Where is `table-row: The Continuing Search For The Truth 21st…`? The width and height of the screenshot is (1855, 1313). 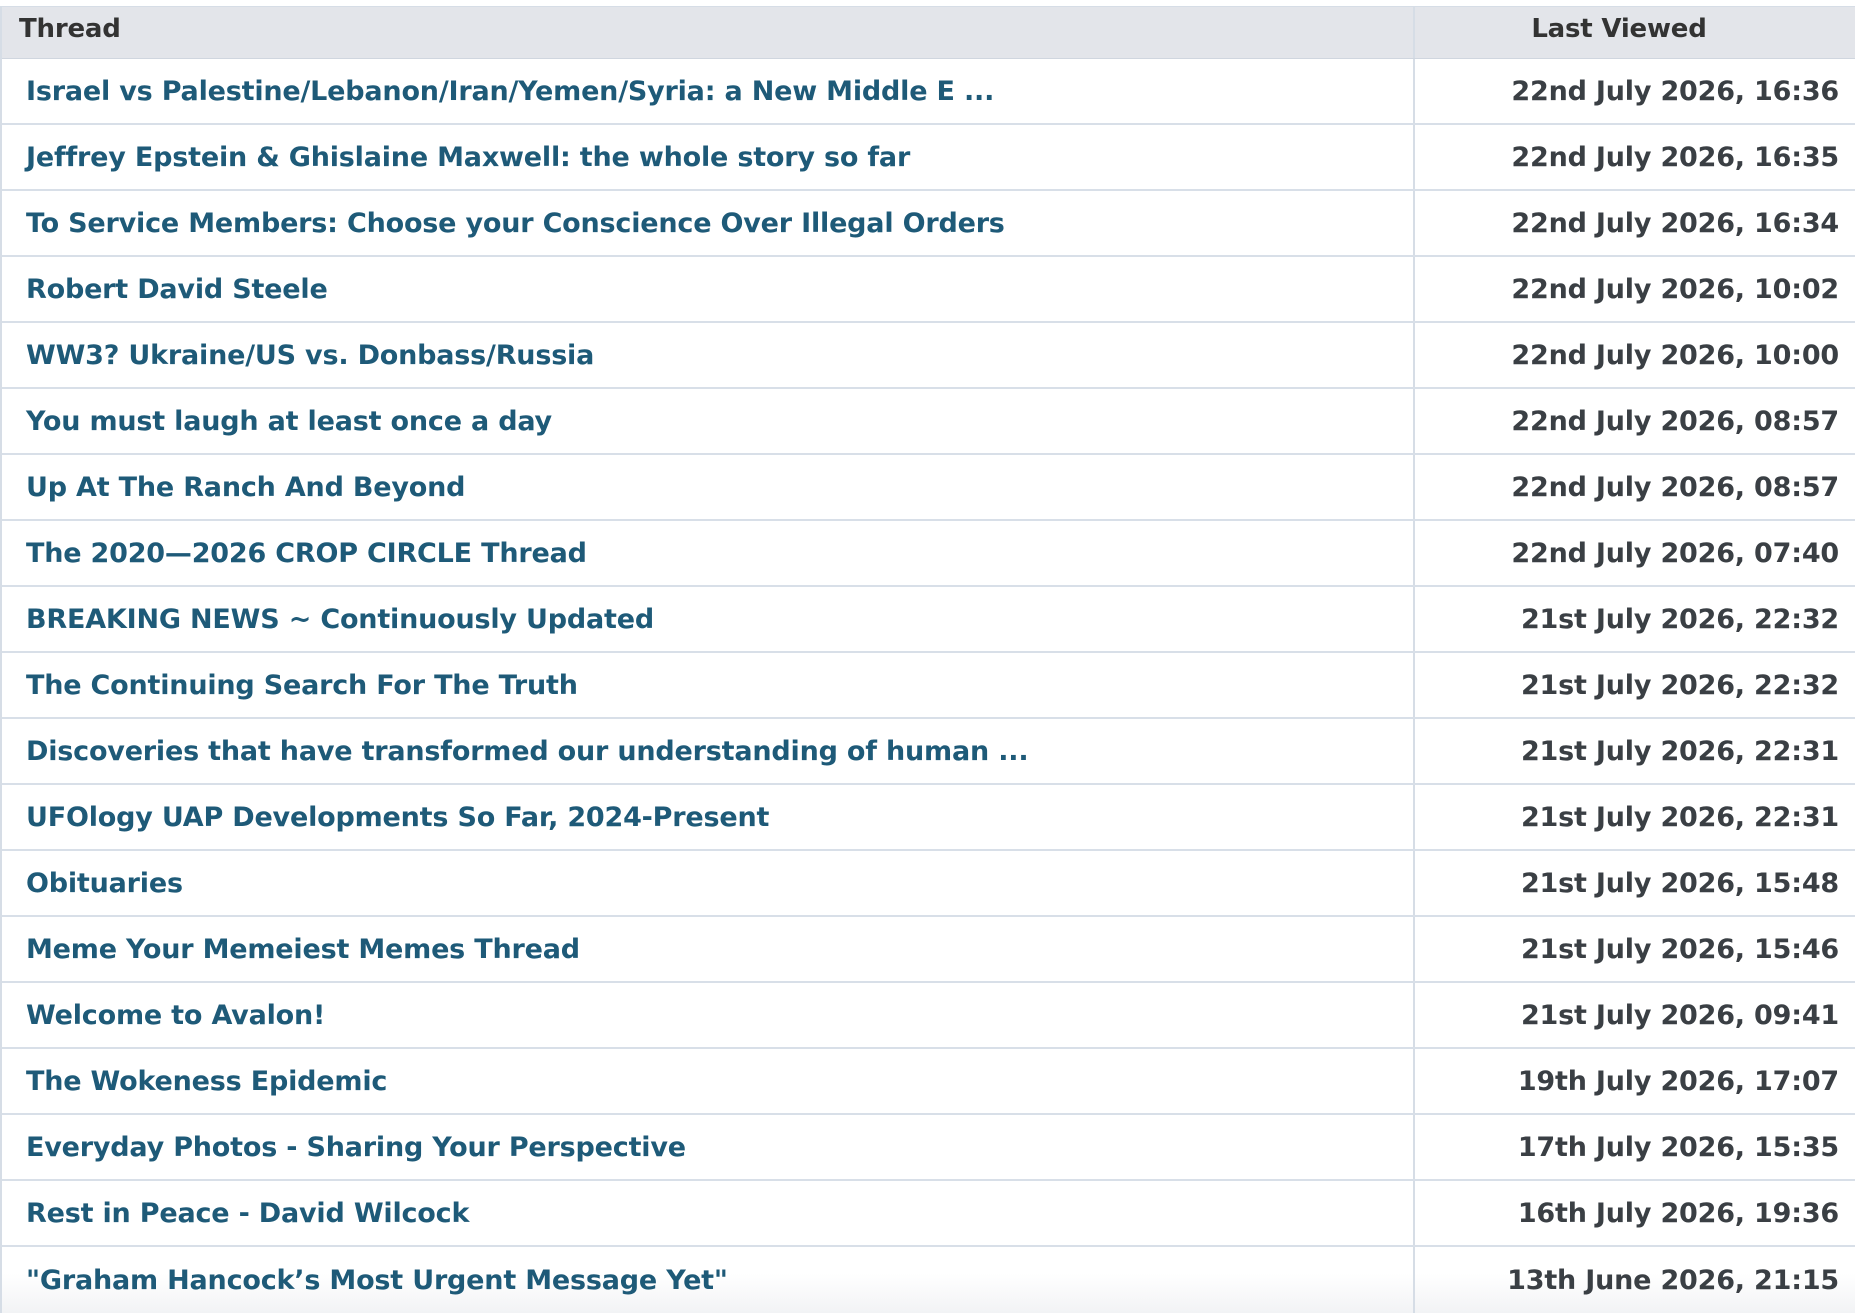 table-row: The Continuing Search For The Truth 21st… is located at coordinates (928, 686).